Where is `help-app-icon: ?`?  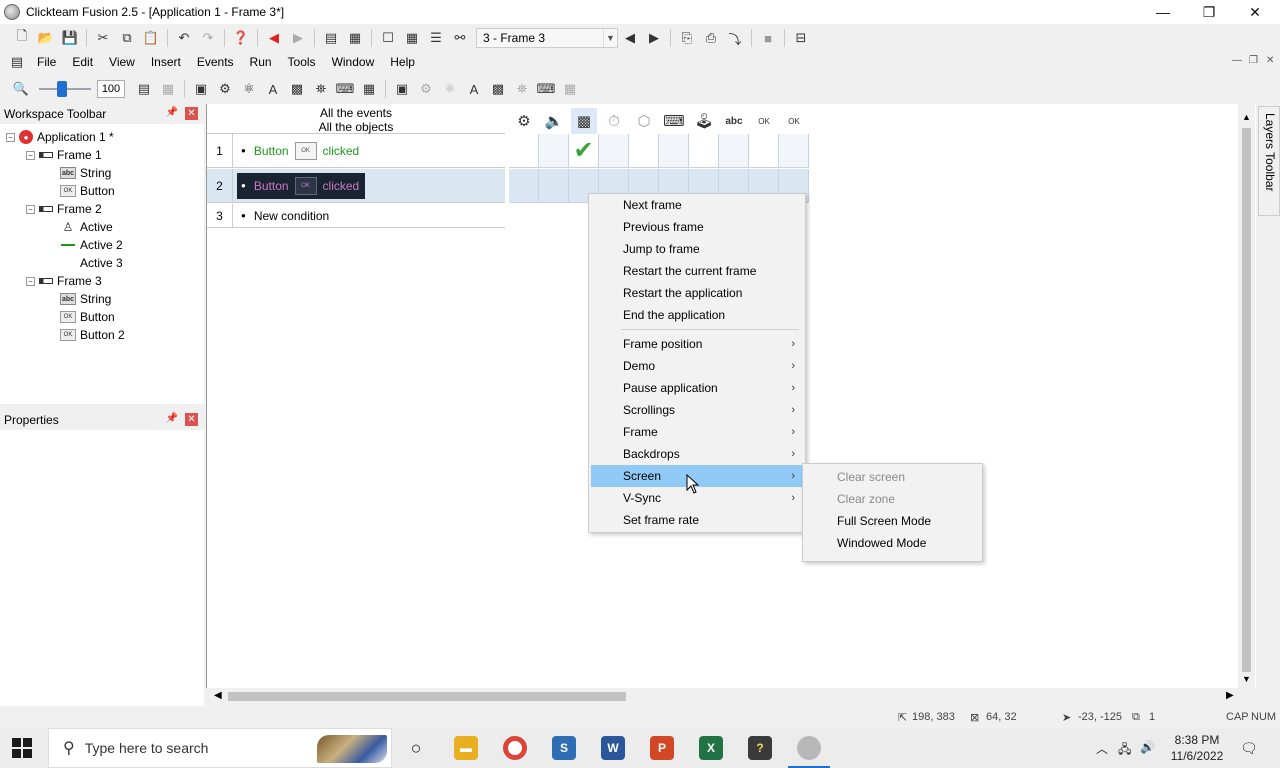 help-app-icon: ? is located at coordinates (760, 748).